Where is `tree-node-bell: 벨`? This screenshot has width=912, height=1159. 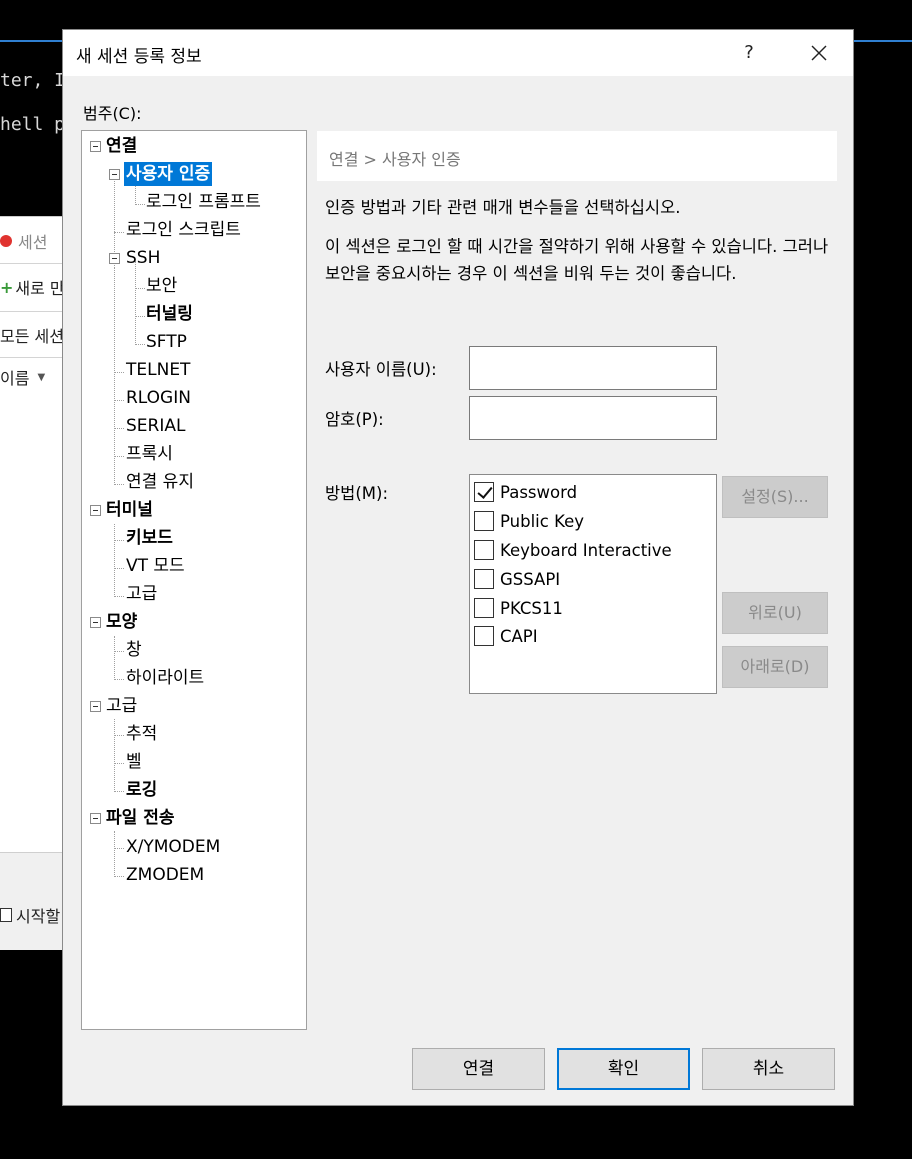
tree-node-bell: 벨 is located at coordinates (134, 762).